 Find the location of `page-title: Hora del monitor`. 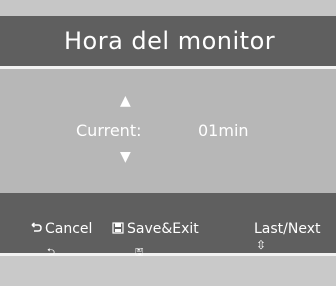

page-title: Hora del monitor is located at coordinates (170, 41).